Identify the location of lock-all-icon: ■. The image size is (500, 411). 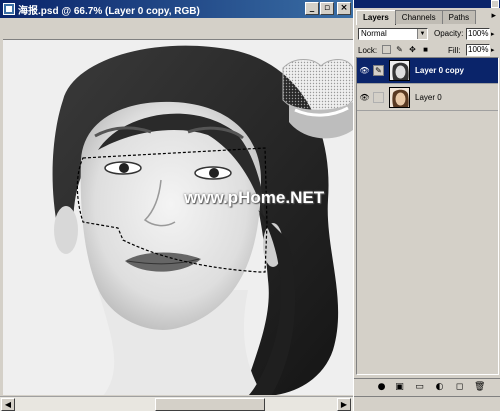
(425, 49).